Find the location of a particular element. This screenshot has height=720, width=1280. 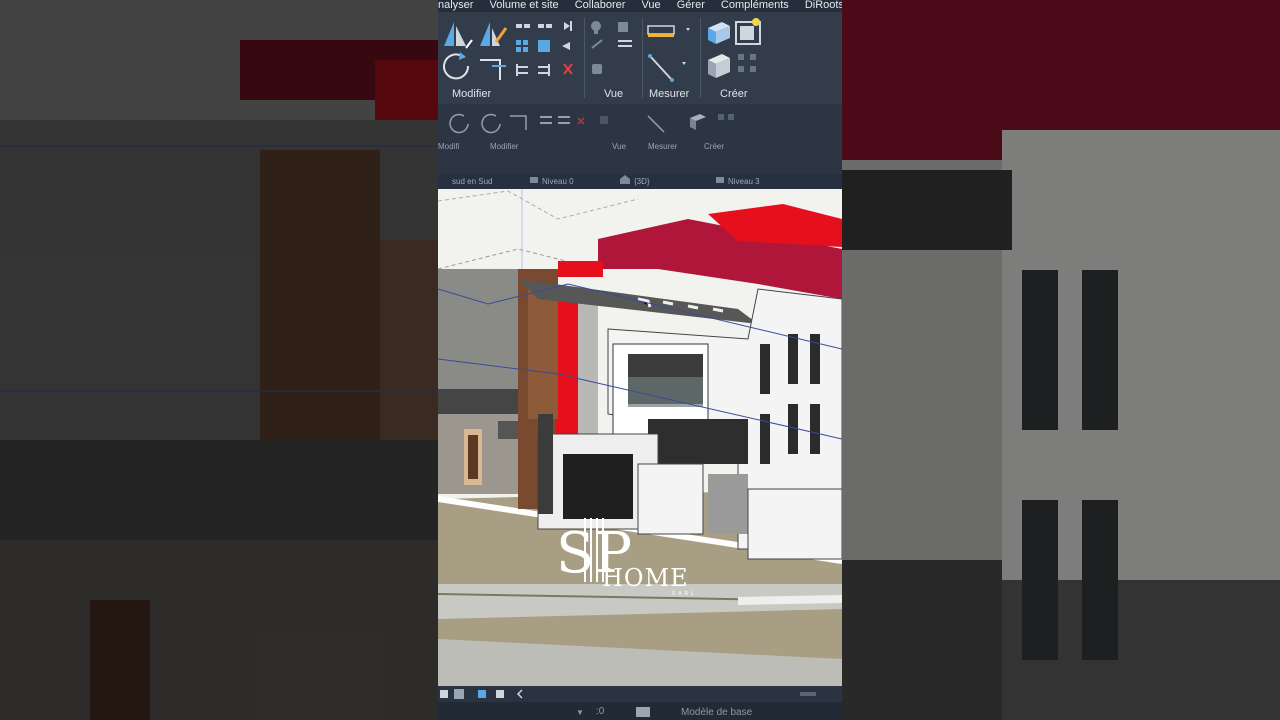

menu-item-gerer: Gérer is located at coordinates (691, 5).